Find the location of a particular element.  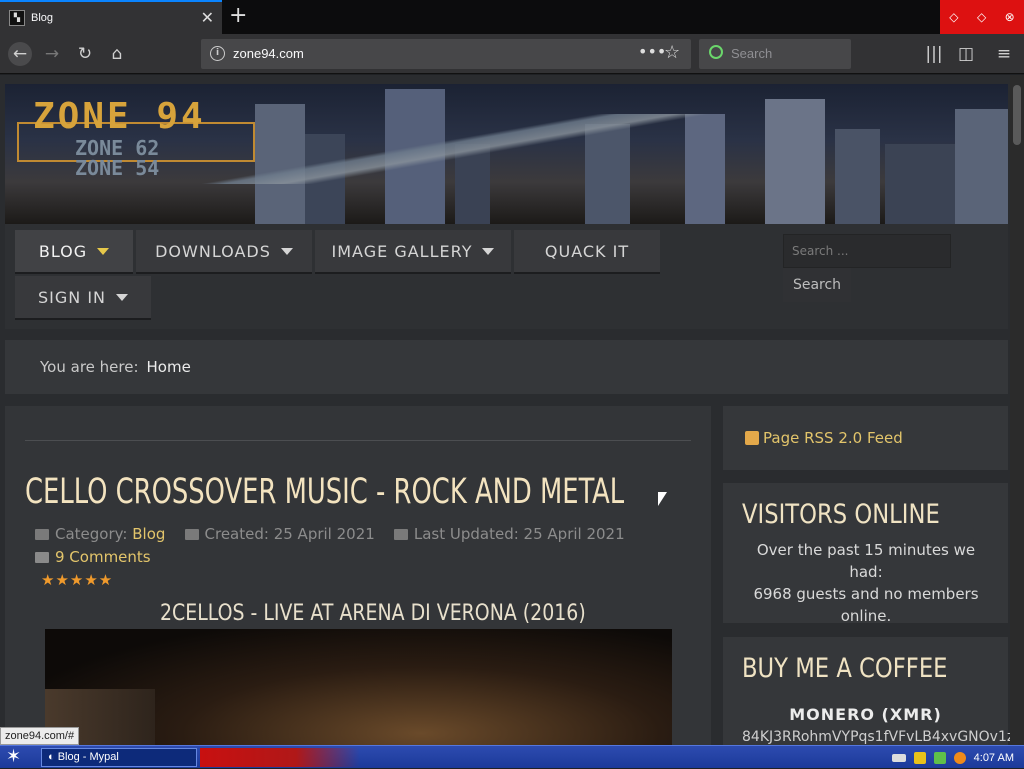

bookmark-star-icon: ☆ is located at coordinates (672, 52).